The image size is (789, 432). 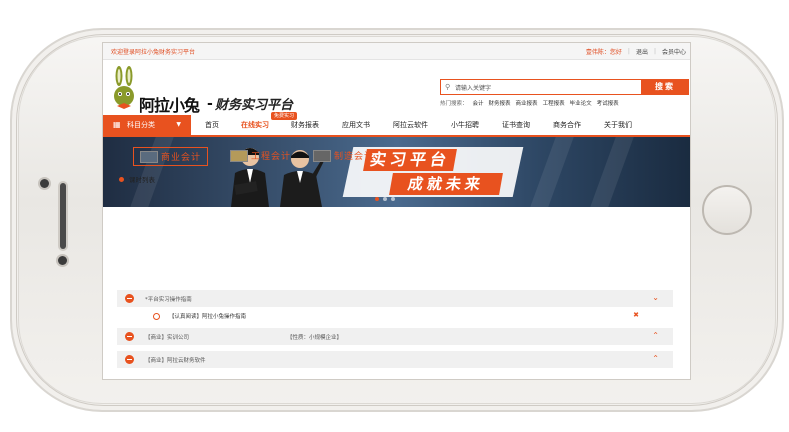 I want to click on hot-word: 工程报表, so click(x=554, y=103).